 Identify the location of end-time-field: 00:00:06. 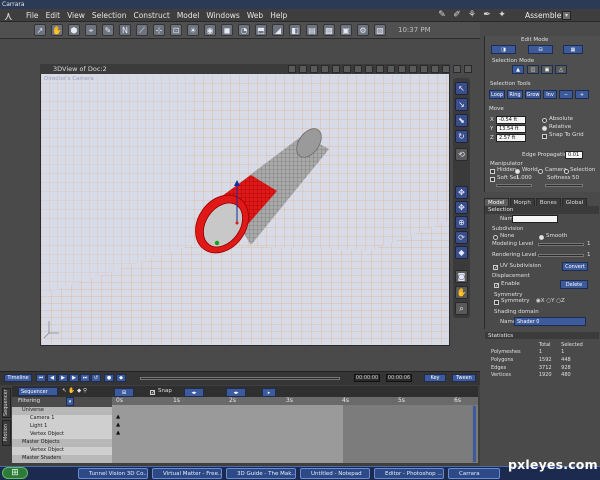
(399, 378).